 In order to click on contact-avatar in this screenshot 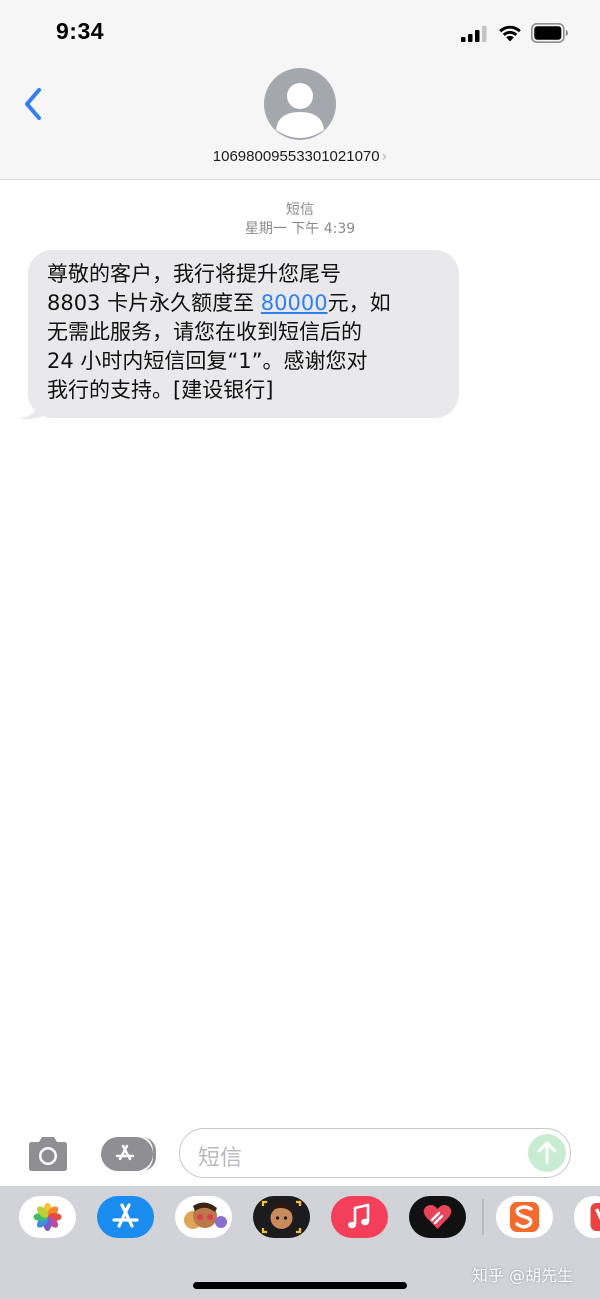, I will do `click(300, 104)`.